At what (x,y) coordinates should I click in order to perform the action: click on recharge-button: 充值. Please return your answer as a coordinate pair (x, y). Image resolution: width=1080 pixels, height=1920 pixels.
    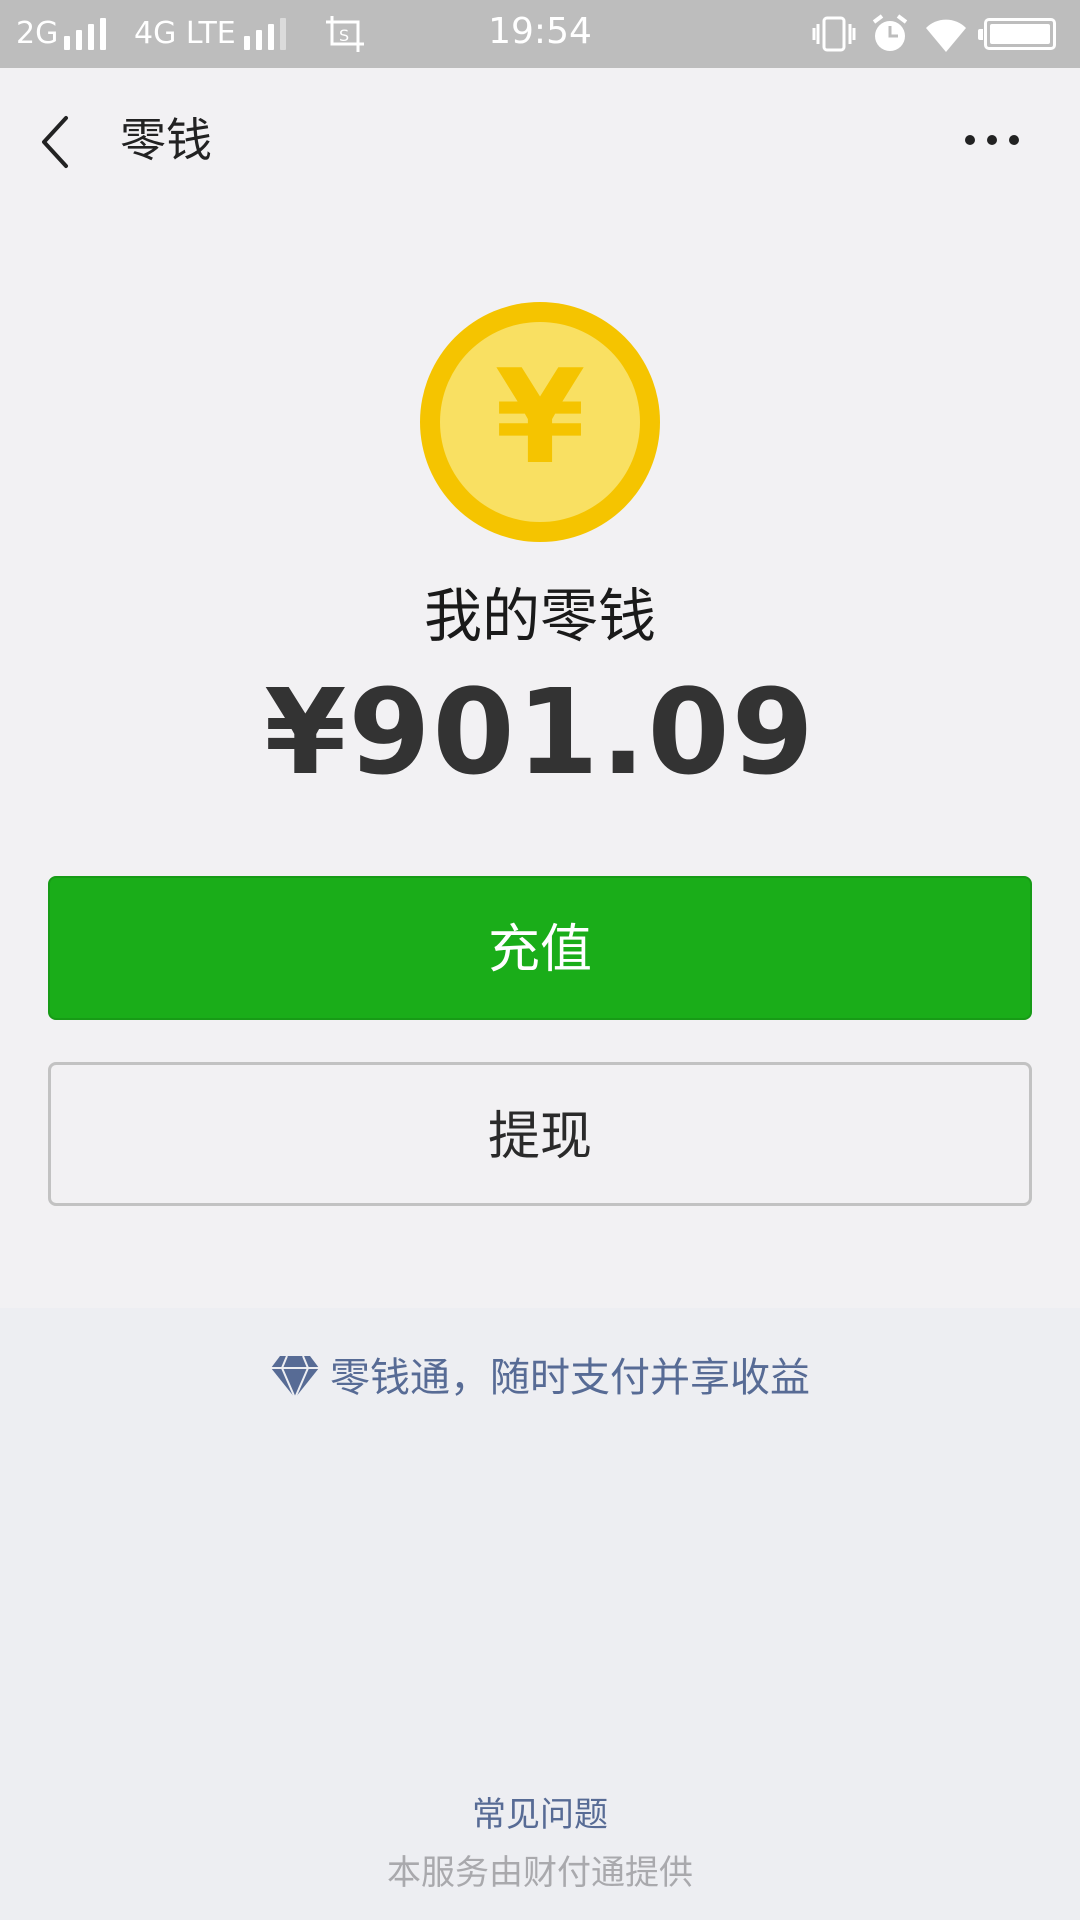
    Looking at the image, I should click on (540, 948).